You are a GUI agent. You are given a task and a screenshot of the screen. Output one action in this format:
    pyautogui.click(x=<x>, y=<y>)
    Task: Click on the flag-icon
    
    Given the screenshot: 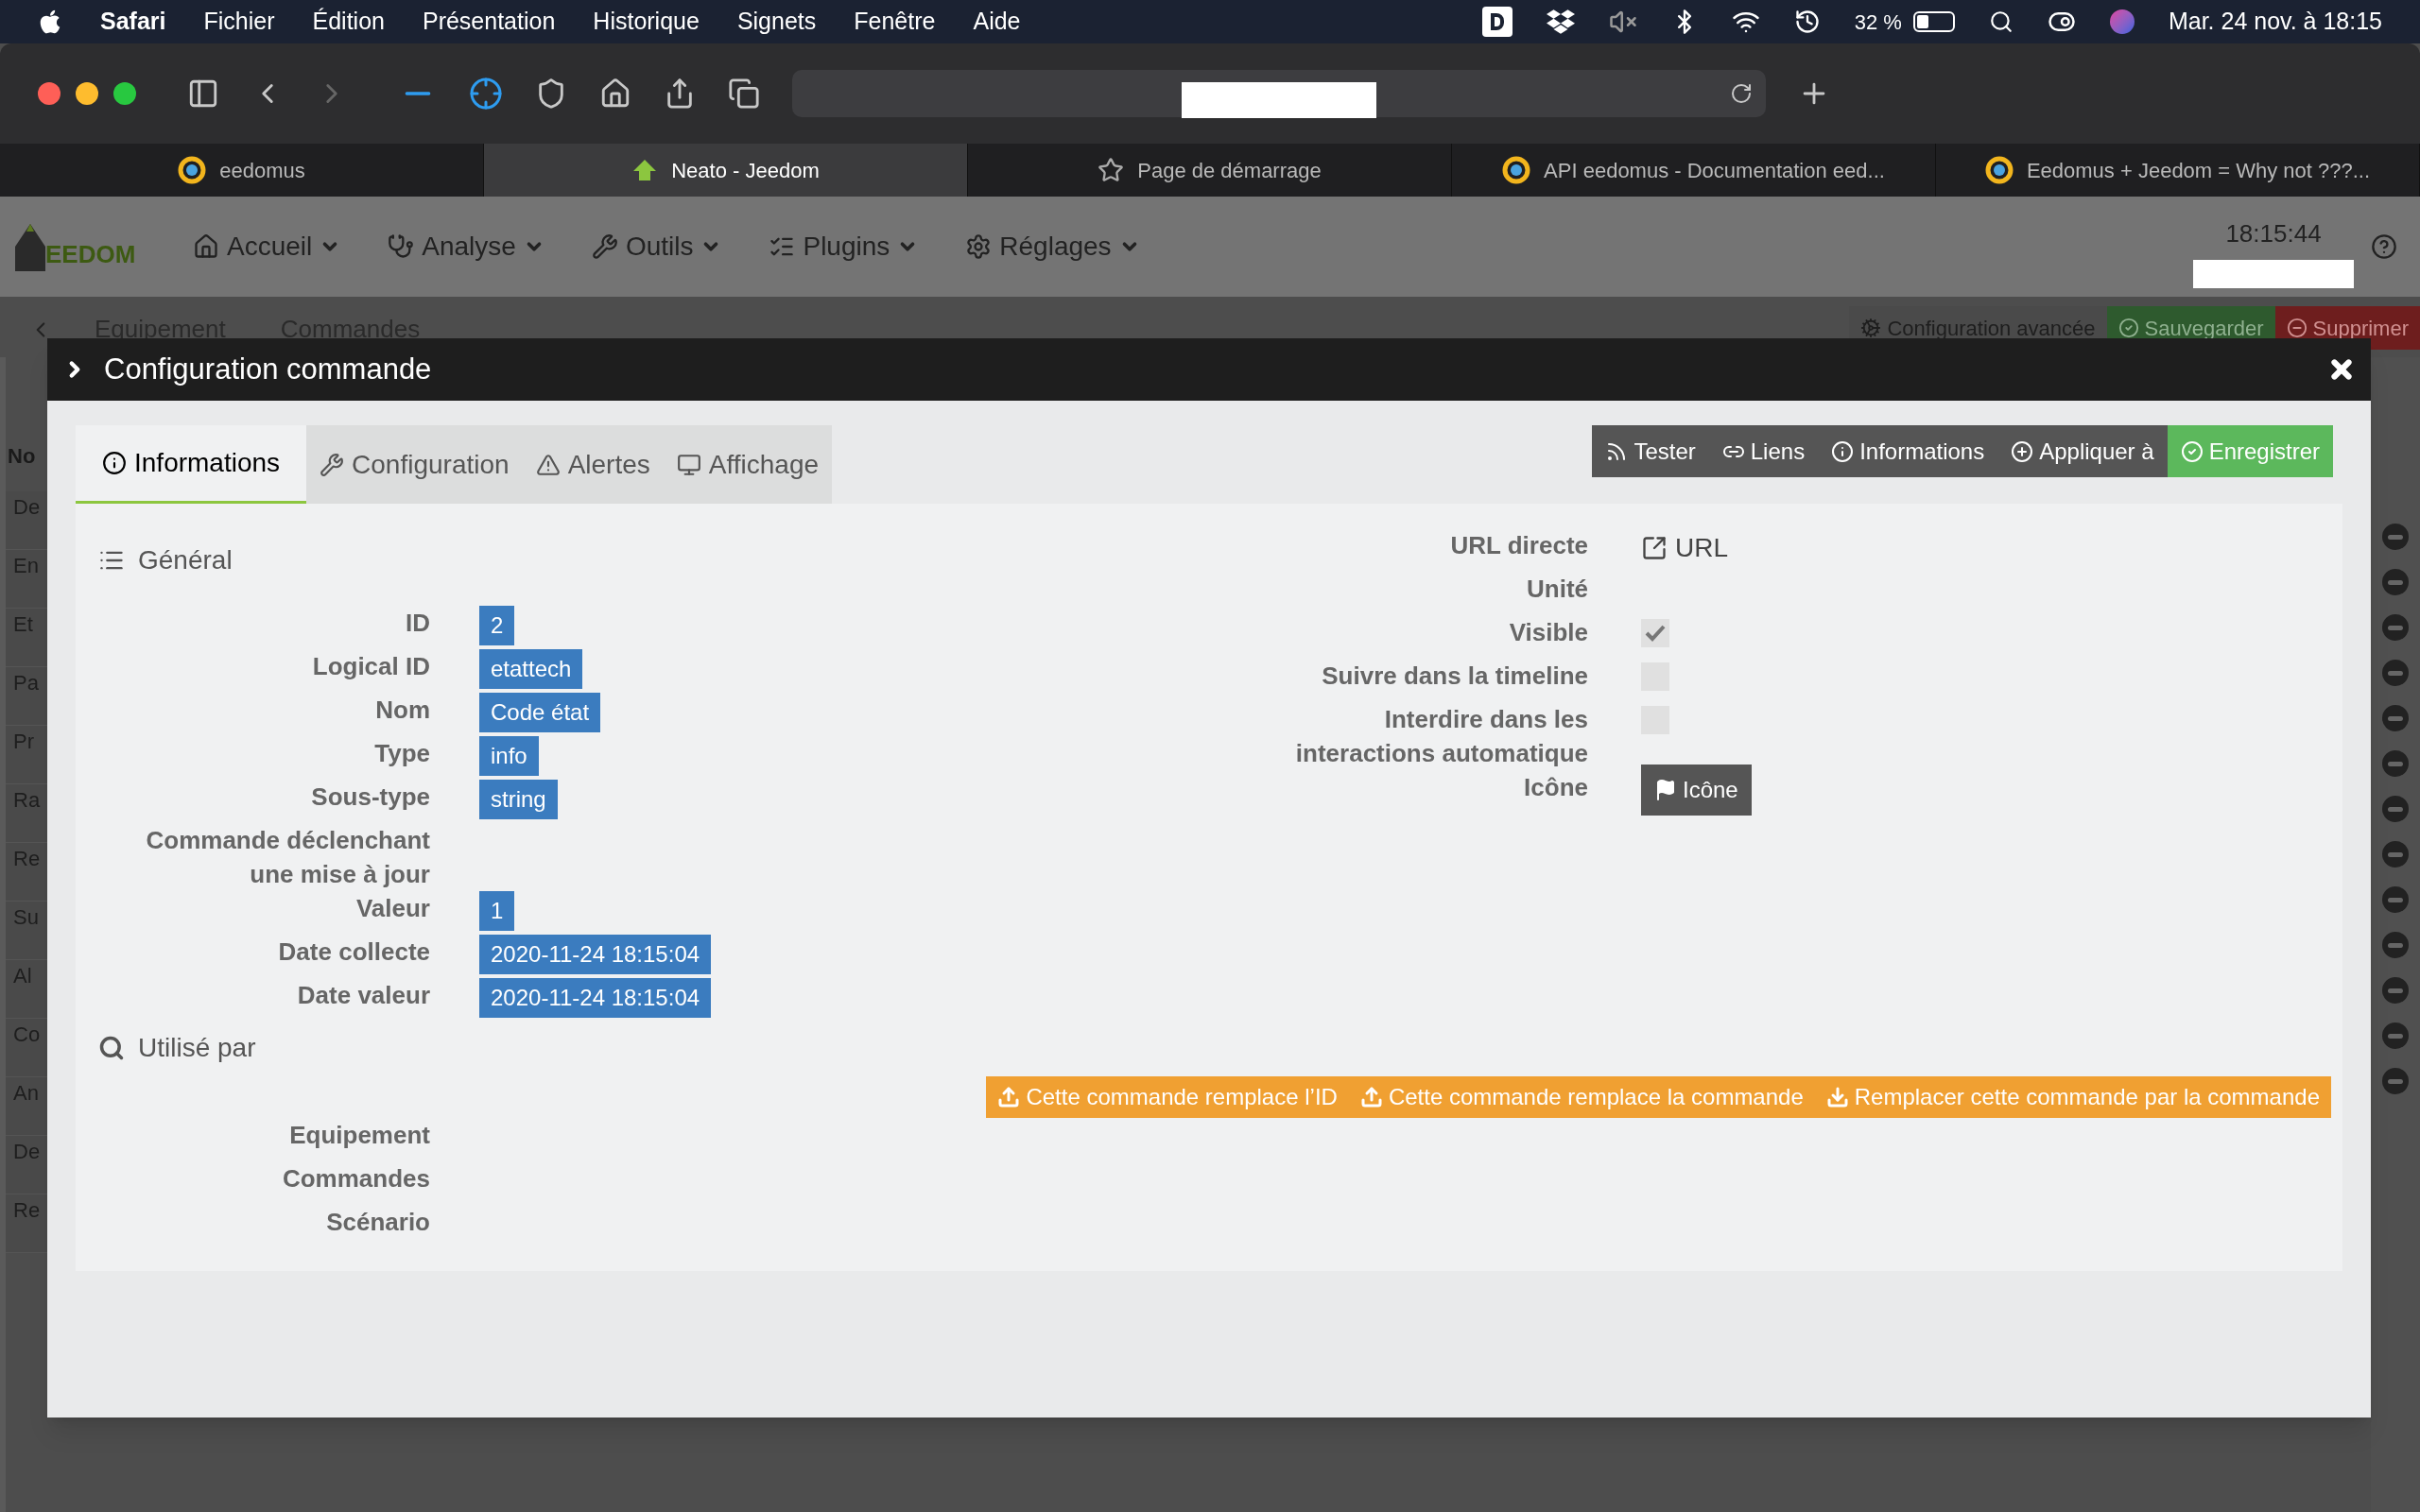 What is the action you would take?
    pyautogui.click(x=1665, y=790)
    